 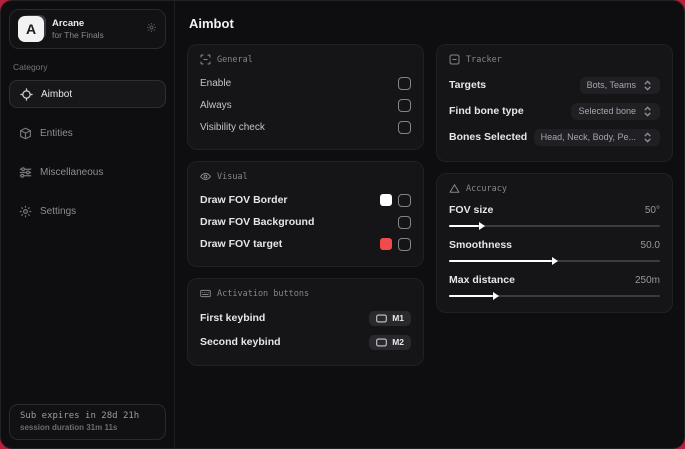 I want to click on session-duration: session duration 31m 11s, so click(x=69, y=427).